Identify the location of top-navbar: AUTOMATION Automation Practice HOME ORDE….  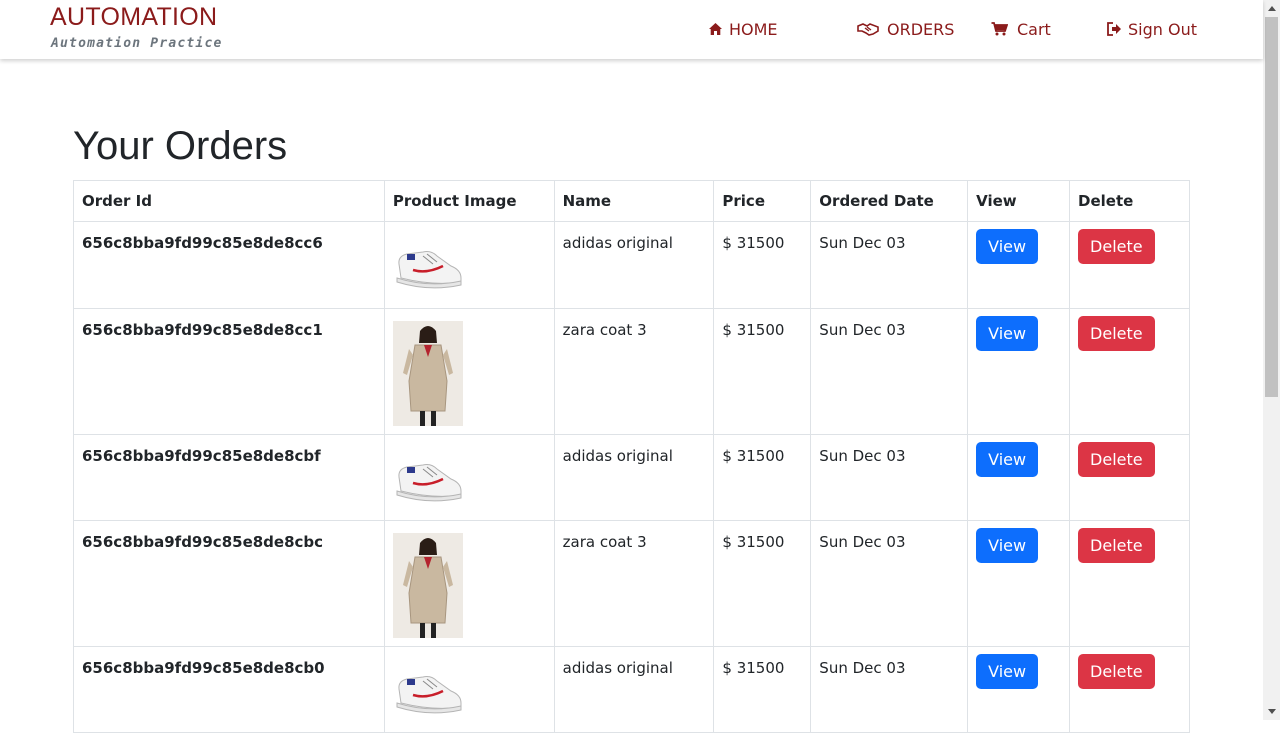
(631, 29).